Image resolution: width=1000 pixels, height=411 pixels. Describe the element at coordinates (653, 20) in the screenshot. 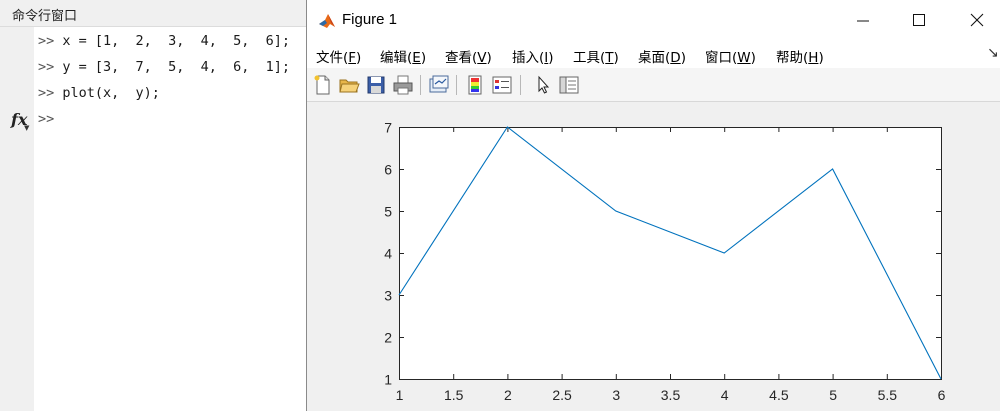

I see `figure-titlebar: Figure 1` at that location.